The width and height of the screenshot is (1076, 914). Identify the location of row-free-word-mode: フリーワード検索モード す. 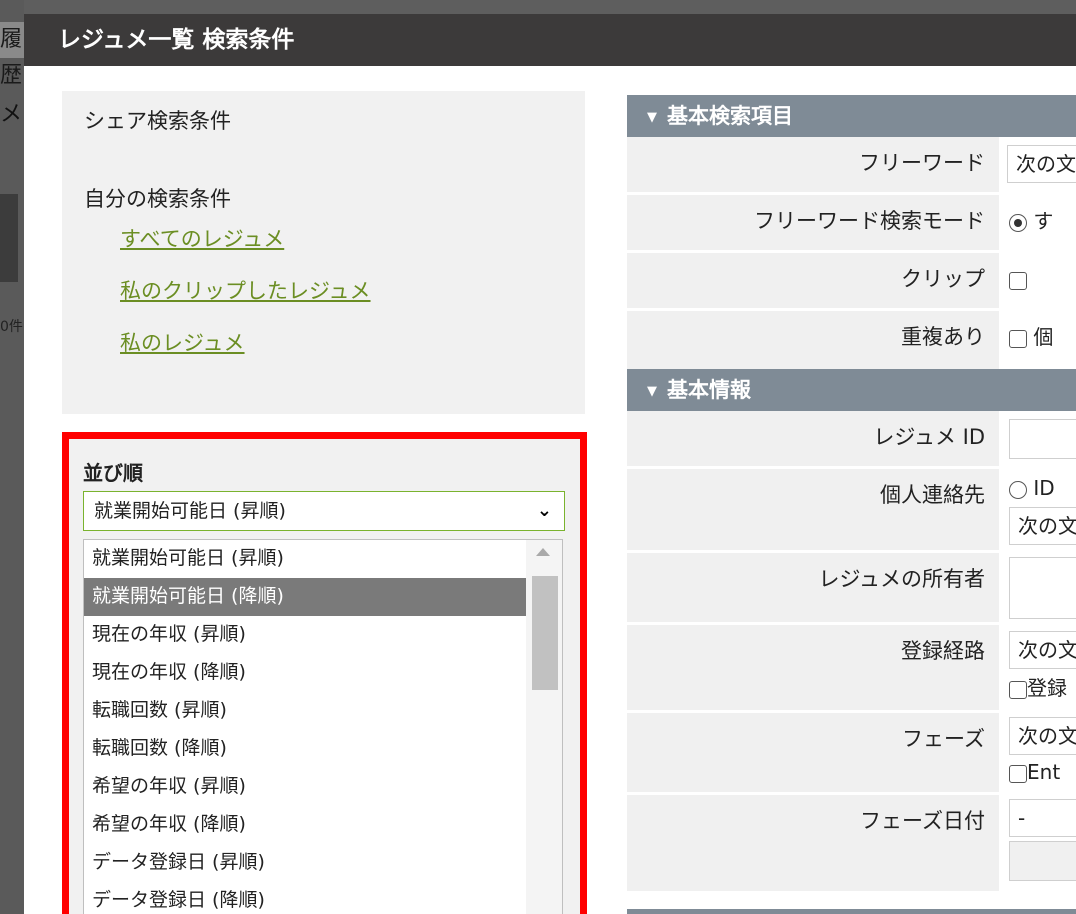
(851, 224).